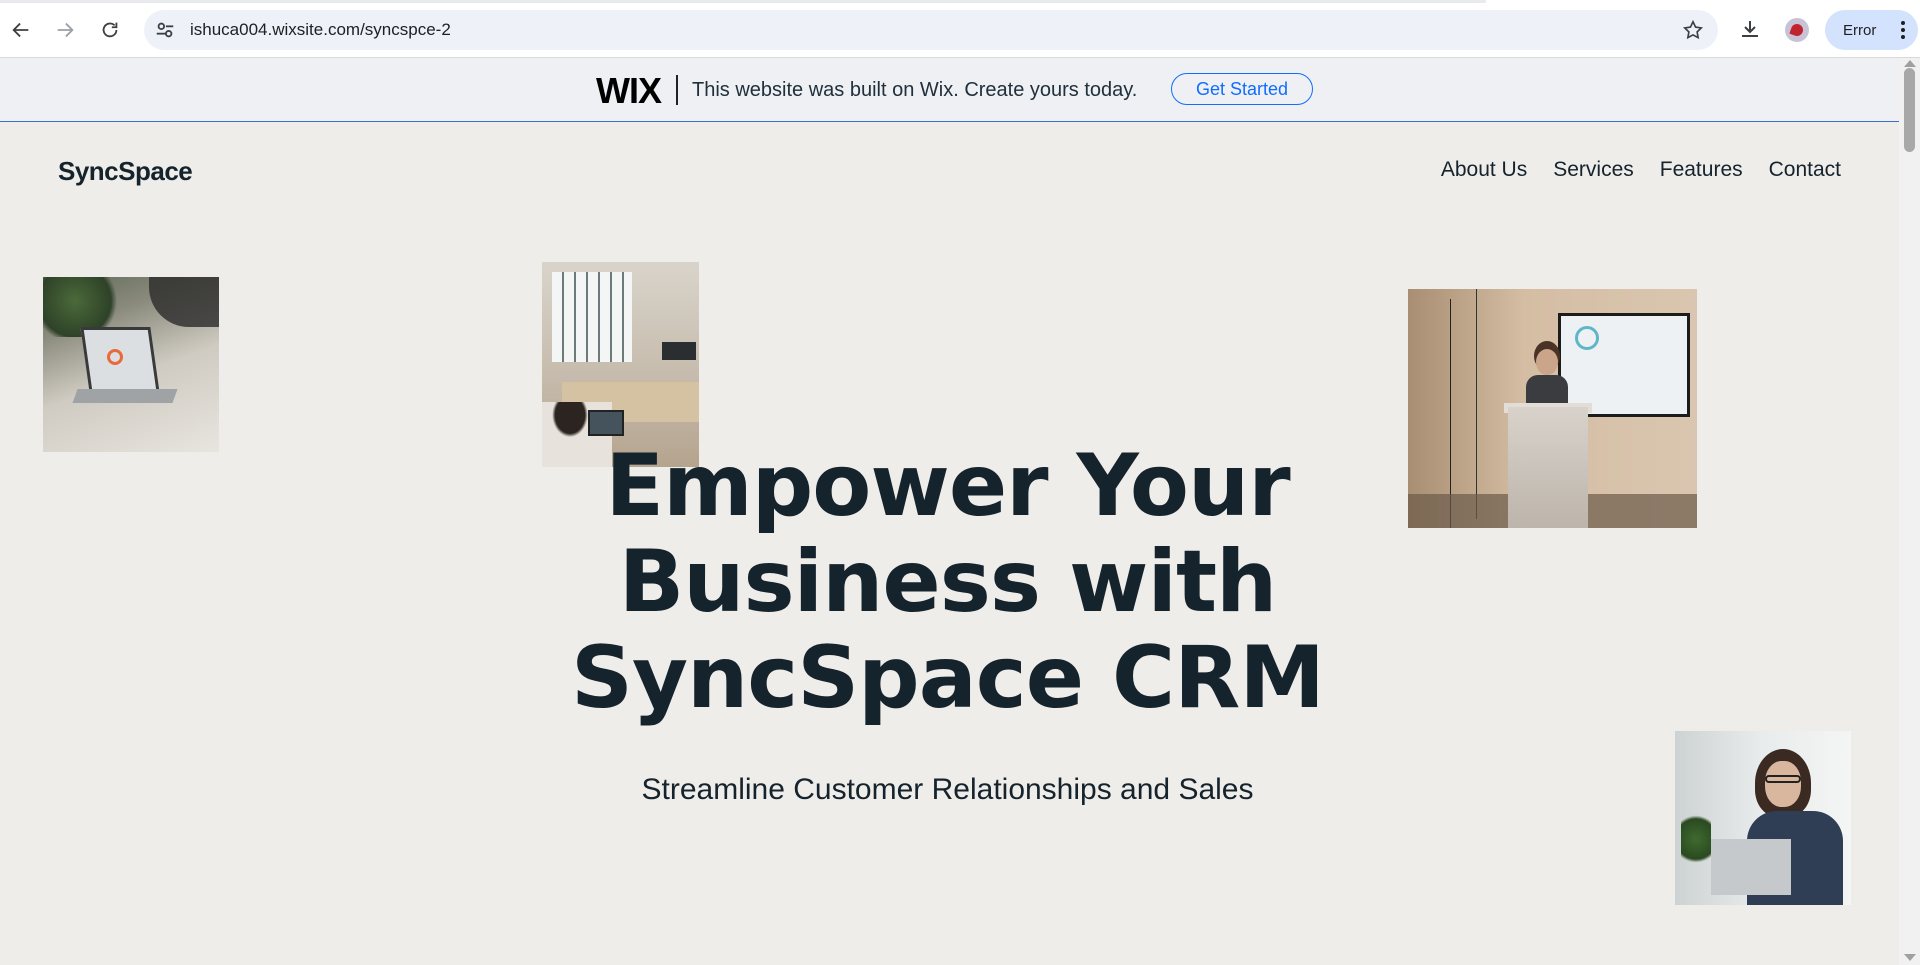  I want to click on forward-arrow-icon, so click(65, 30).